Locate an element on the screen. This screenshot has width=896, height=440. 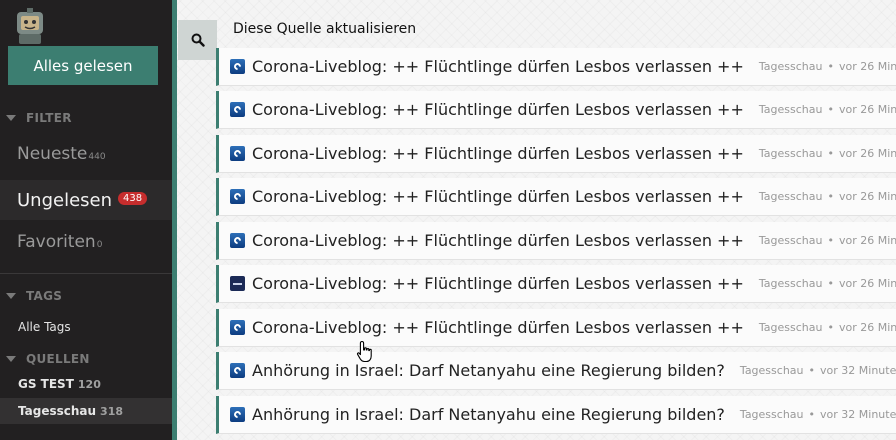
search-icon is located at coordinates (198, 40).